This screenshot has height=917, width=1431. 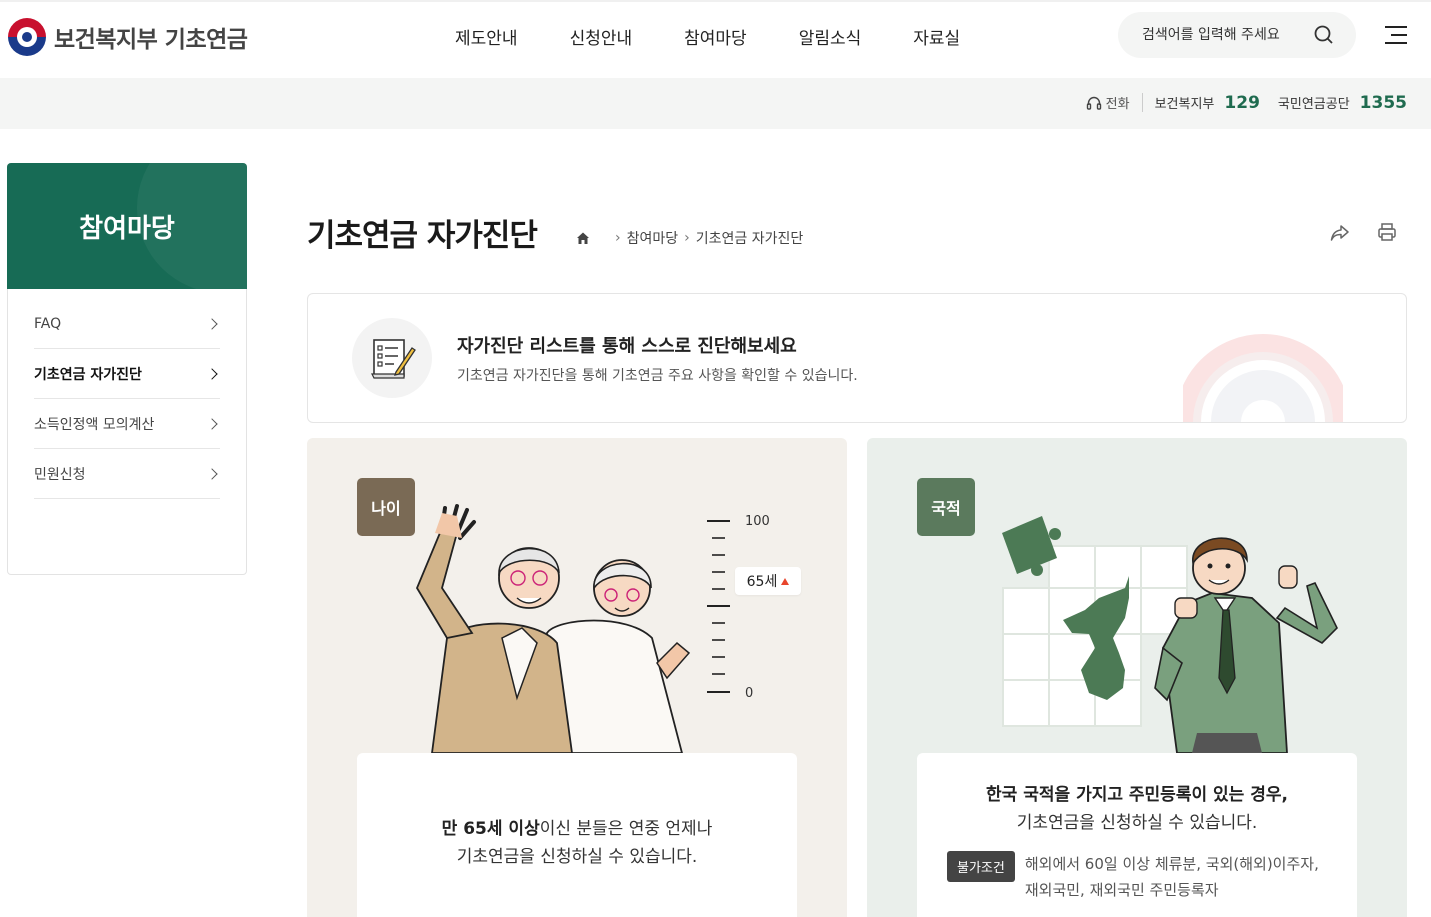 I want to click on sidebar-item-income-calculation: 소득인정액 모의계산, so click(x=127, y=424).